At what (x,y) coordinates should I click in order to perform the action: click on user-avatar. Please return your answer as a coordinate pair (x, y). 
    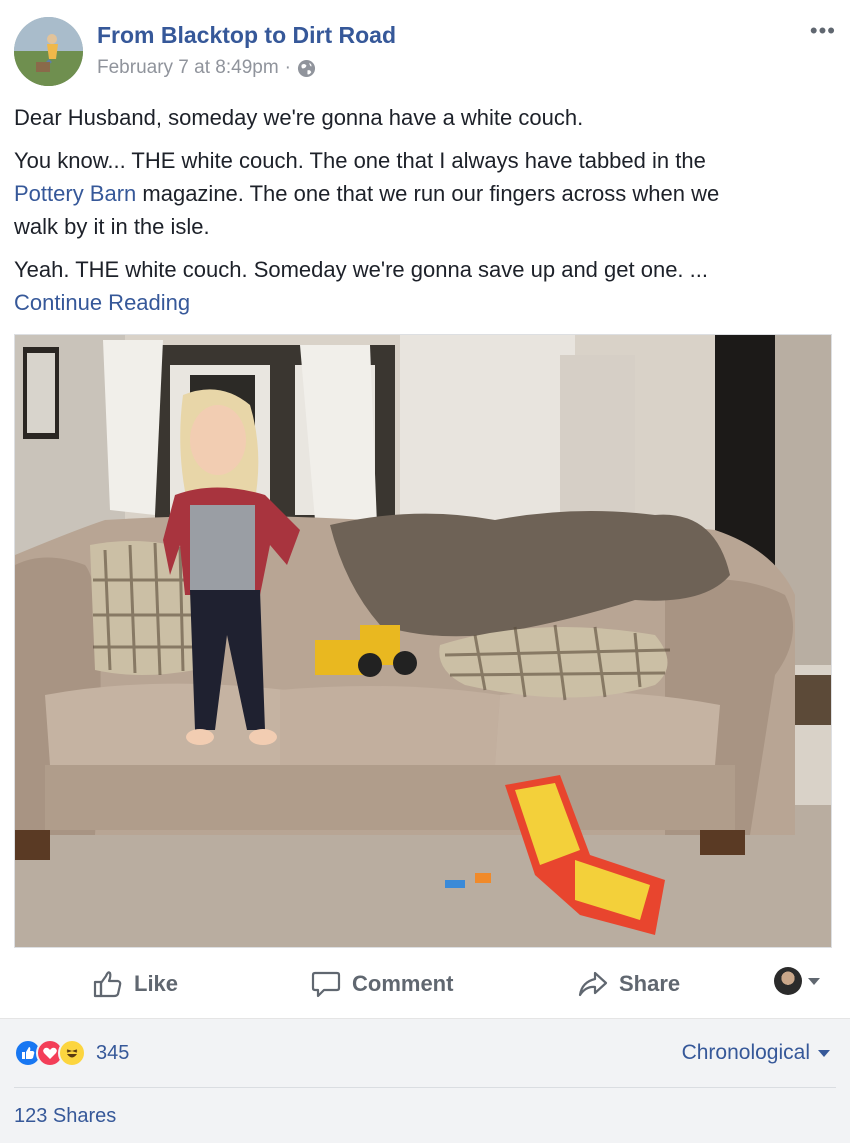
    Looking at the image, I should click on (788, 981).